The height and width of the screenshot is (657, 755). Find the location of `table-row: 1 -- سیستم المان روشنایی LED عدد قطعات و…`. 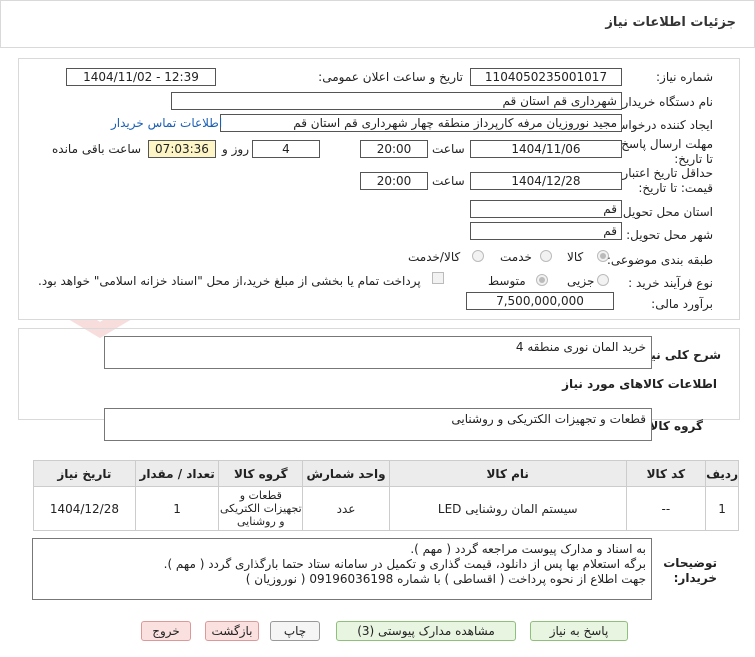

table-row: 1 -- سیستم المان روشنایی LED عدد قطعات و… is located at coordinates (386, 508).